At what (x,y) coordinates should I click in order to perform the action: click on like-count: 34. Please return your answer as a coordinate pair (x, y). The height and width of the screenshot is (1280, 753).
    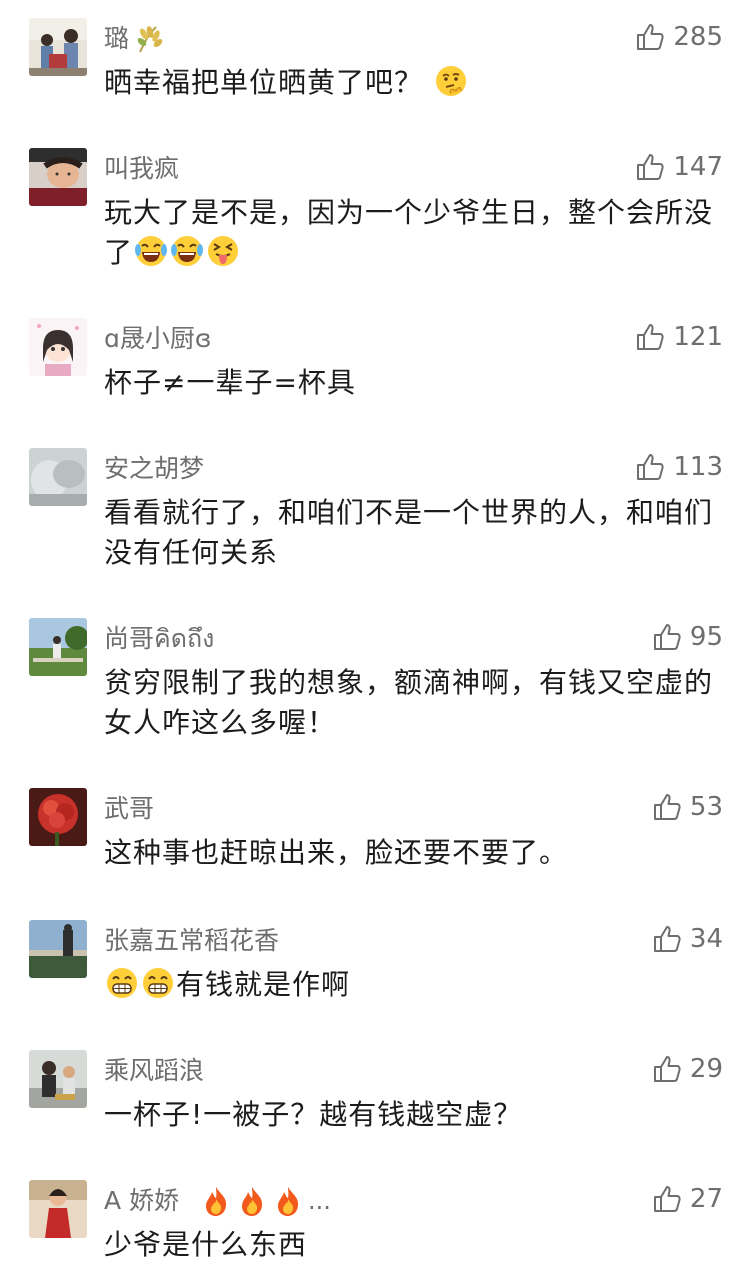
    Looking at the image, I should click on (706, 939).